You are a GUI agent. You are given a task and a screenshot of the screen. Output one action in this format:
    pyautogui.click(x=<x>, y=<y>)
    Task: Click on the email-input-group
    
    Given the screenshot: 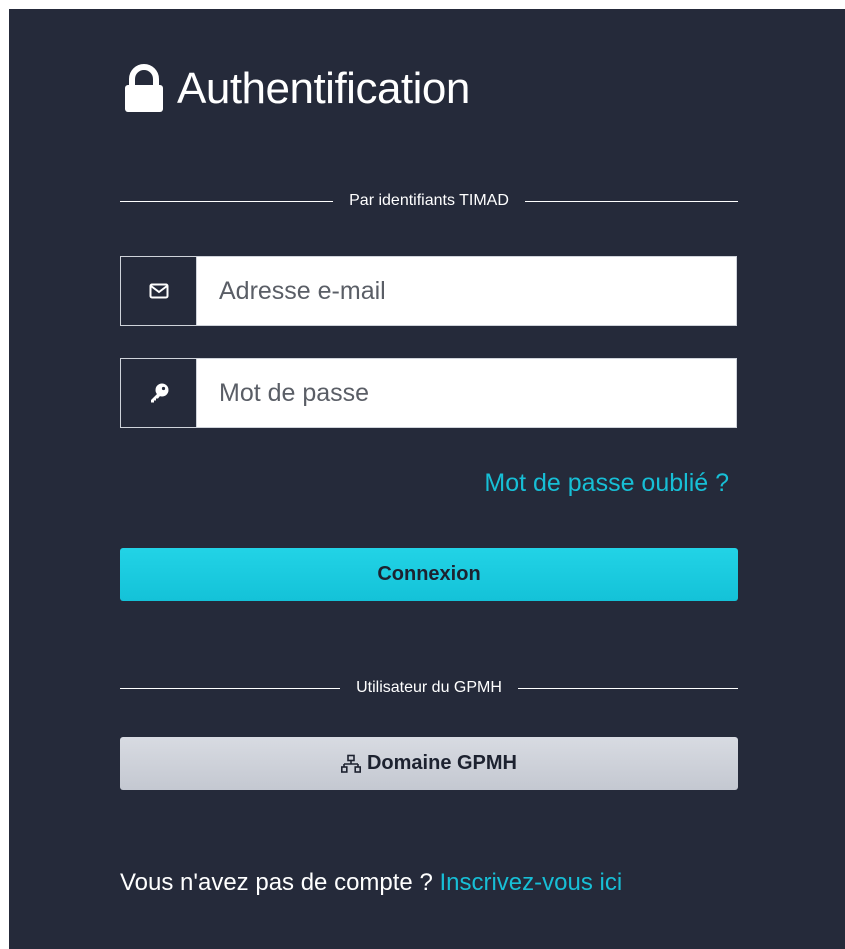 What is the action you would take?
    pyautogui.click(x=428, y=291)
    